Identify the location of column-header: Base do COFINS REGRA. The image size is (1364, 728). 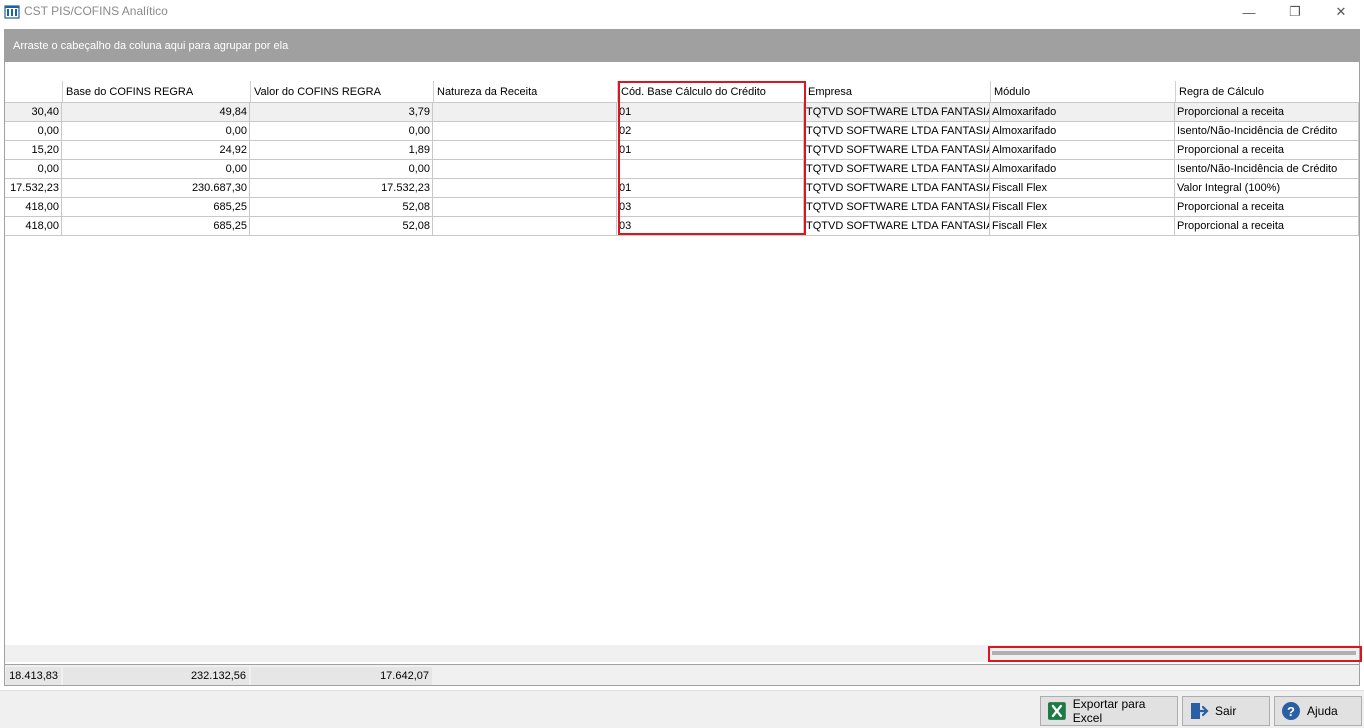
(156, 92).